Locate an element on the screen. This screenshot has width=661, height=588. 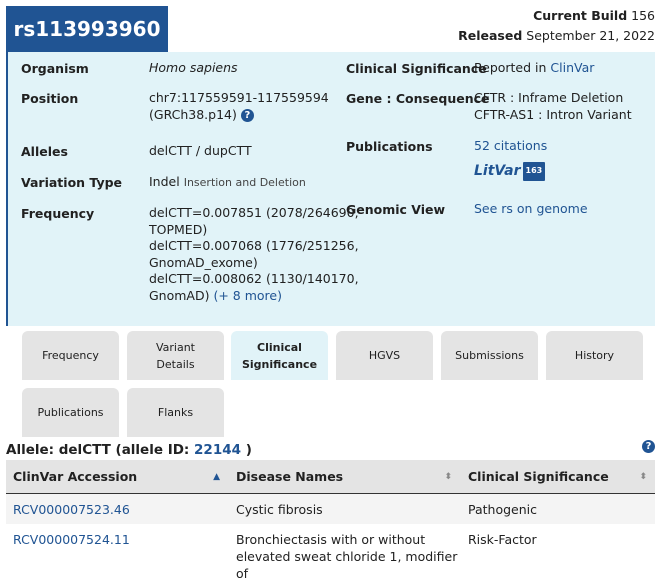
litvar-link: LitVar 163 is located at coordinates (510, 171).